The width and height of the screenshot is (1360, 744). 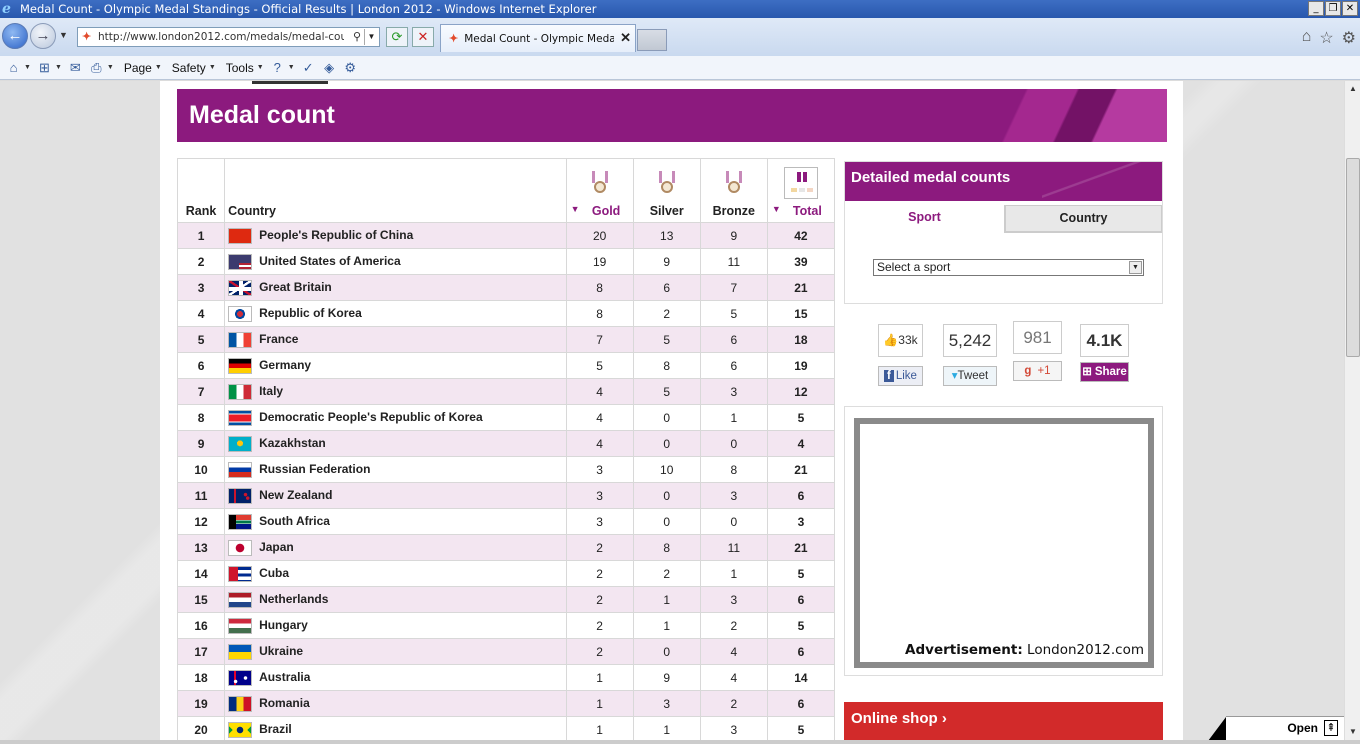 I want to click on country-cell: United States of America, so click(x=395, y=261).